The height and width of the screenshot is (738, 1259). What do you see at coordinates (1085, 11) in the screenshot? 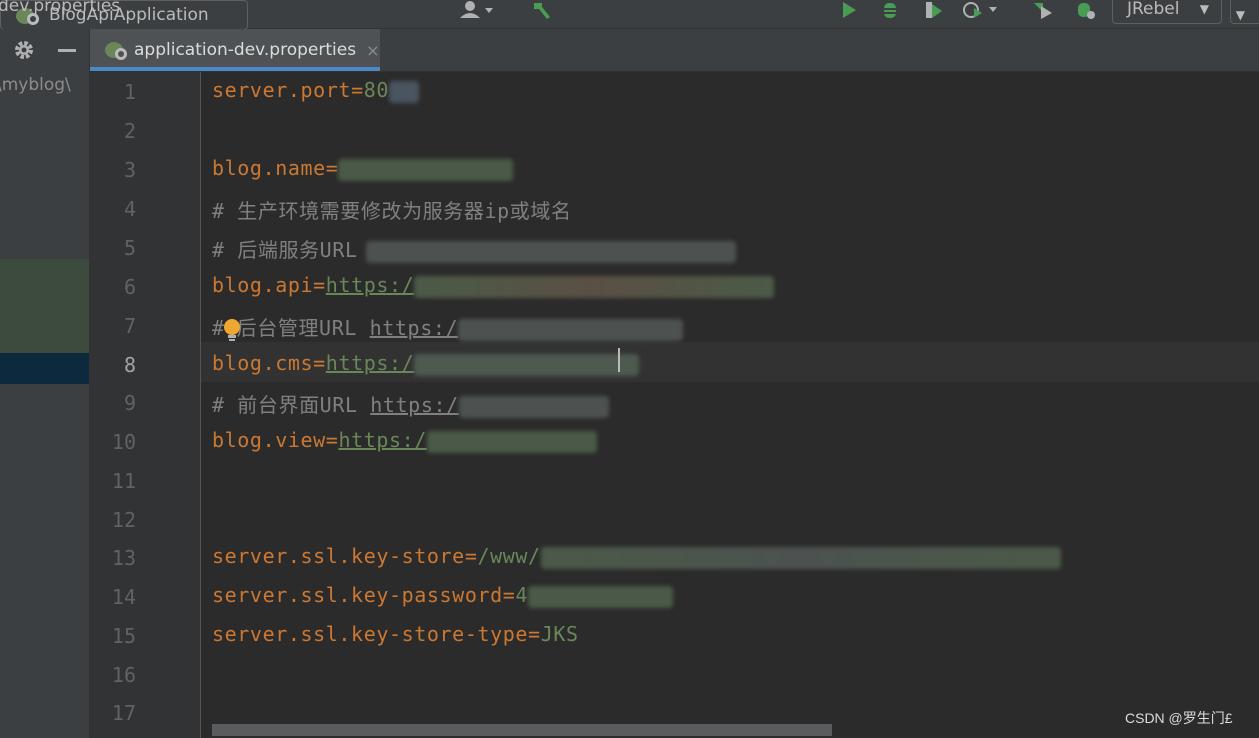
I see `debug-with-jrebel-icon` at bounding box center [1085, 11].